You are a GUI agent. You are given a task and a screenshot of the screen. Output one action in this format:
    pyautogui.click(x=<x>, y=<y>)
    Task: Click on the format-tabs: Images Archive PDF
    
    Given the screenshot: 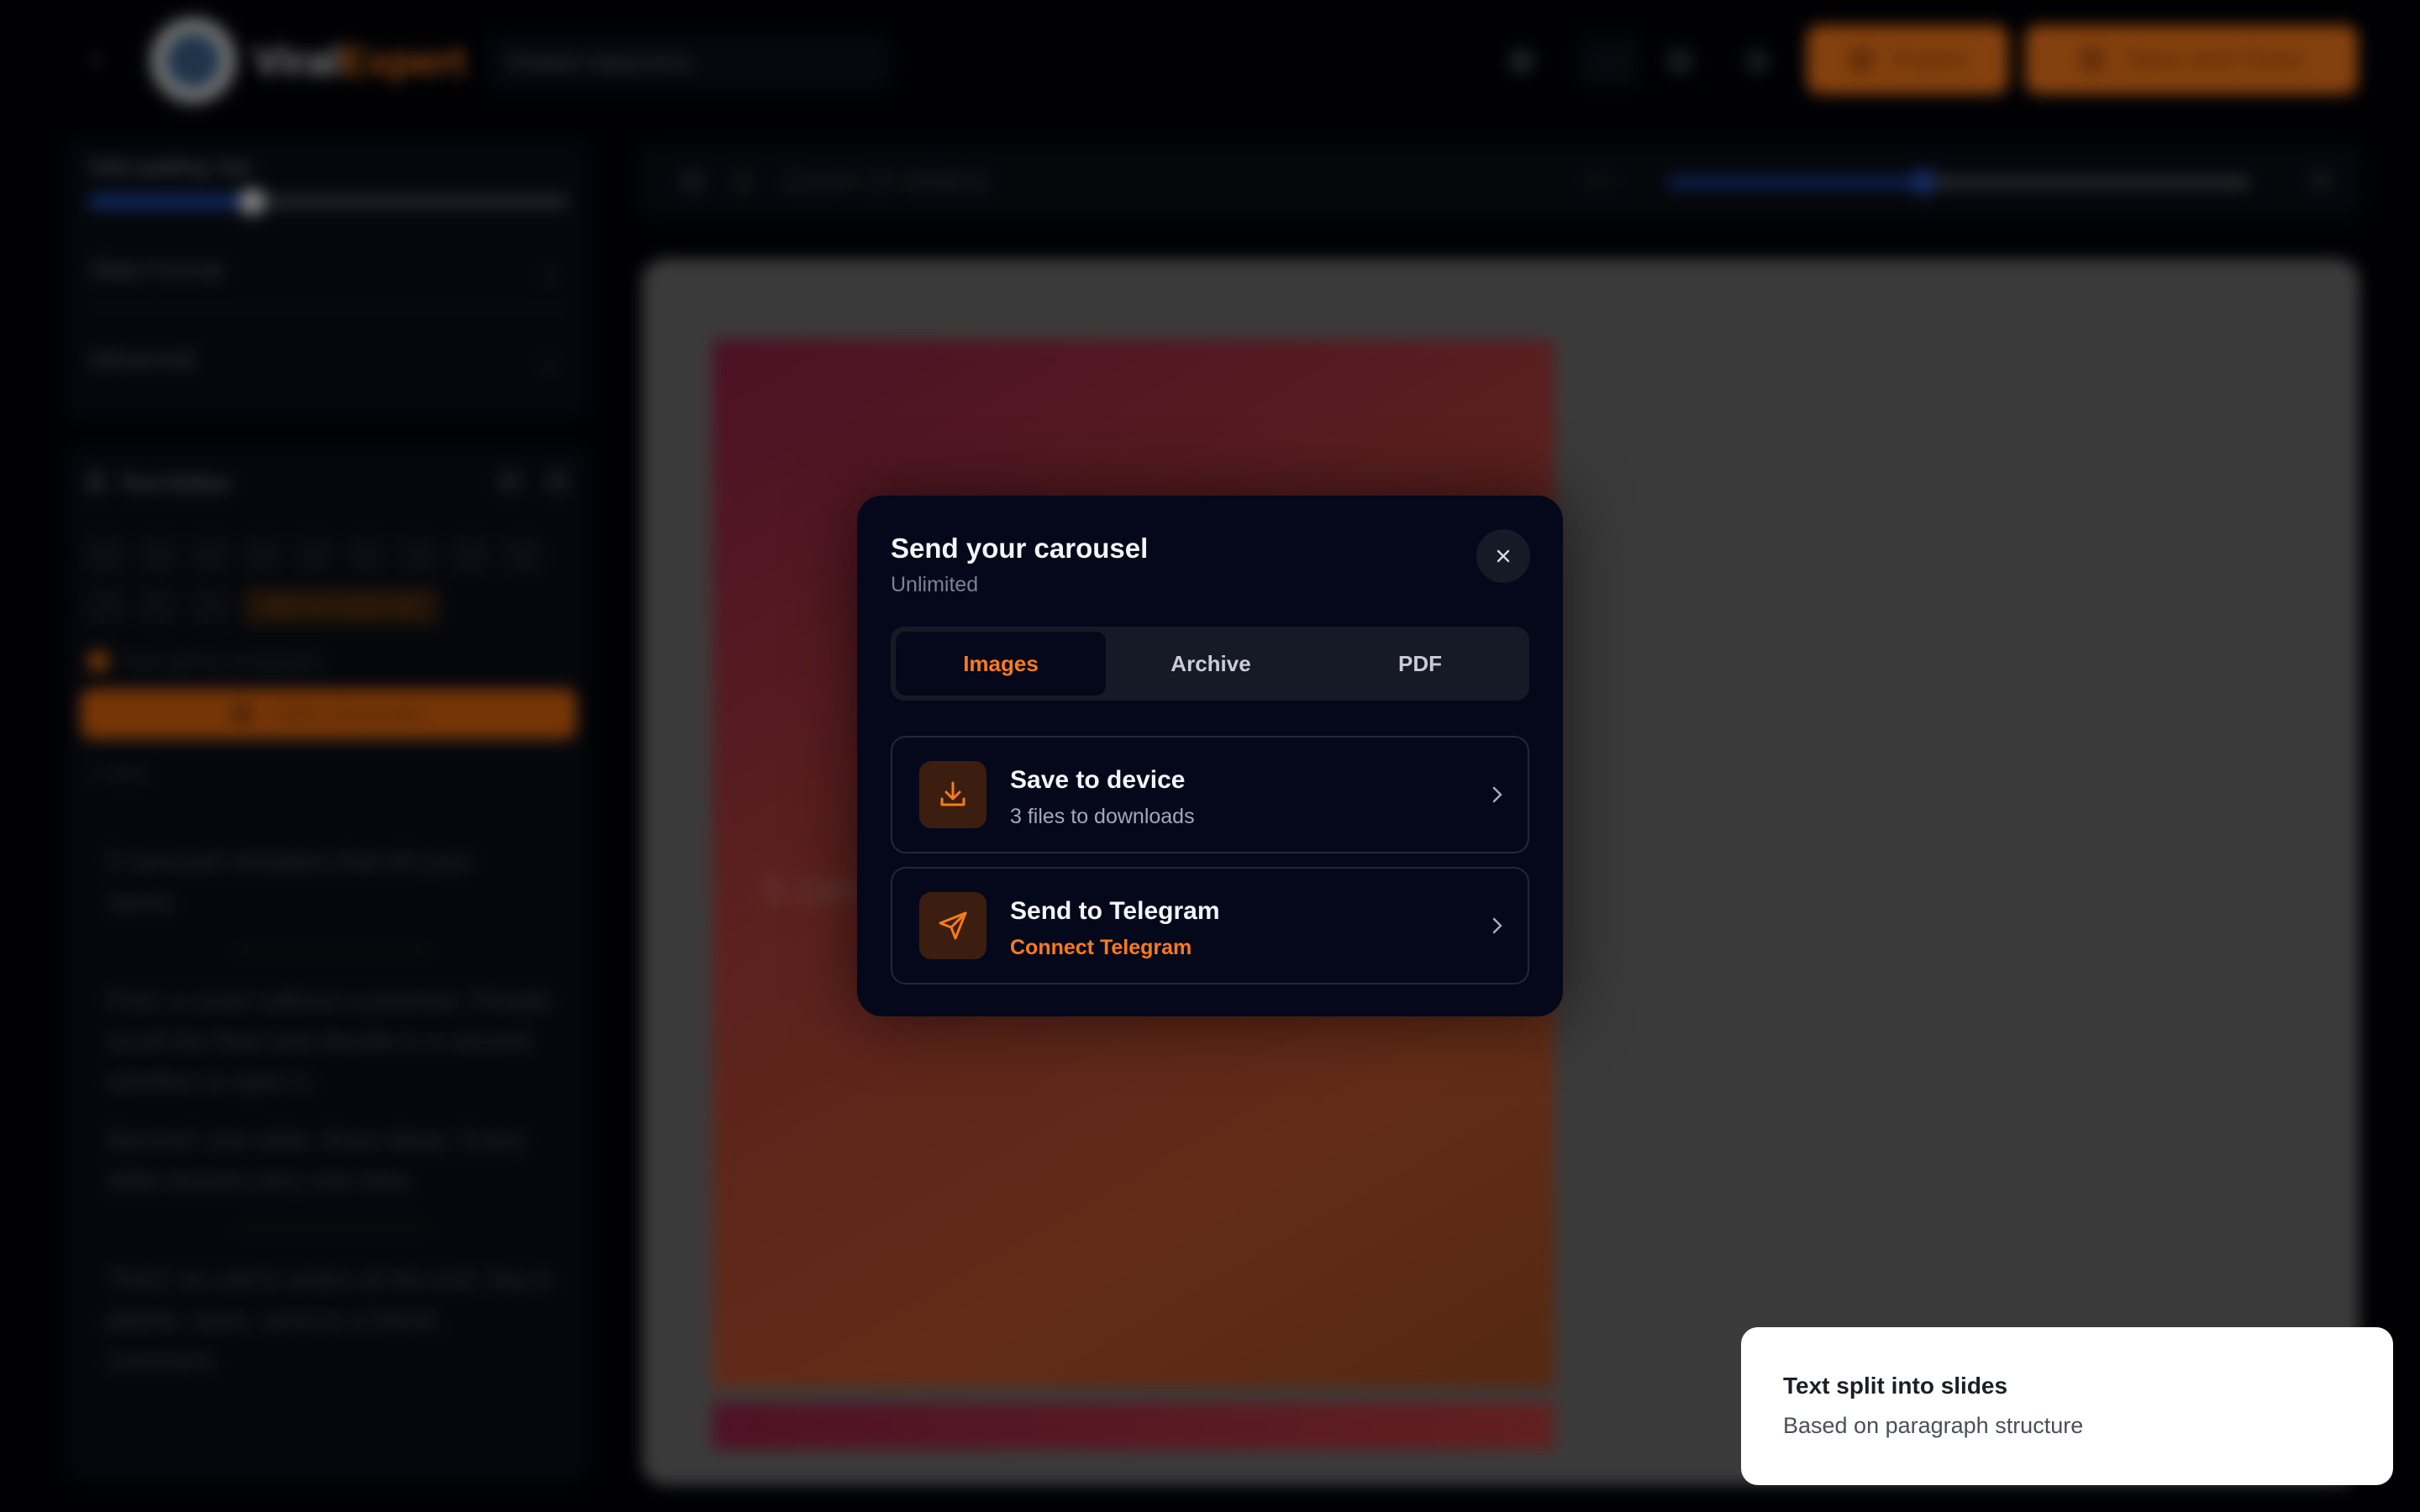 What is the action you would take?
    pyautogui.click(x=1210, y=664)
    